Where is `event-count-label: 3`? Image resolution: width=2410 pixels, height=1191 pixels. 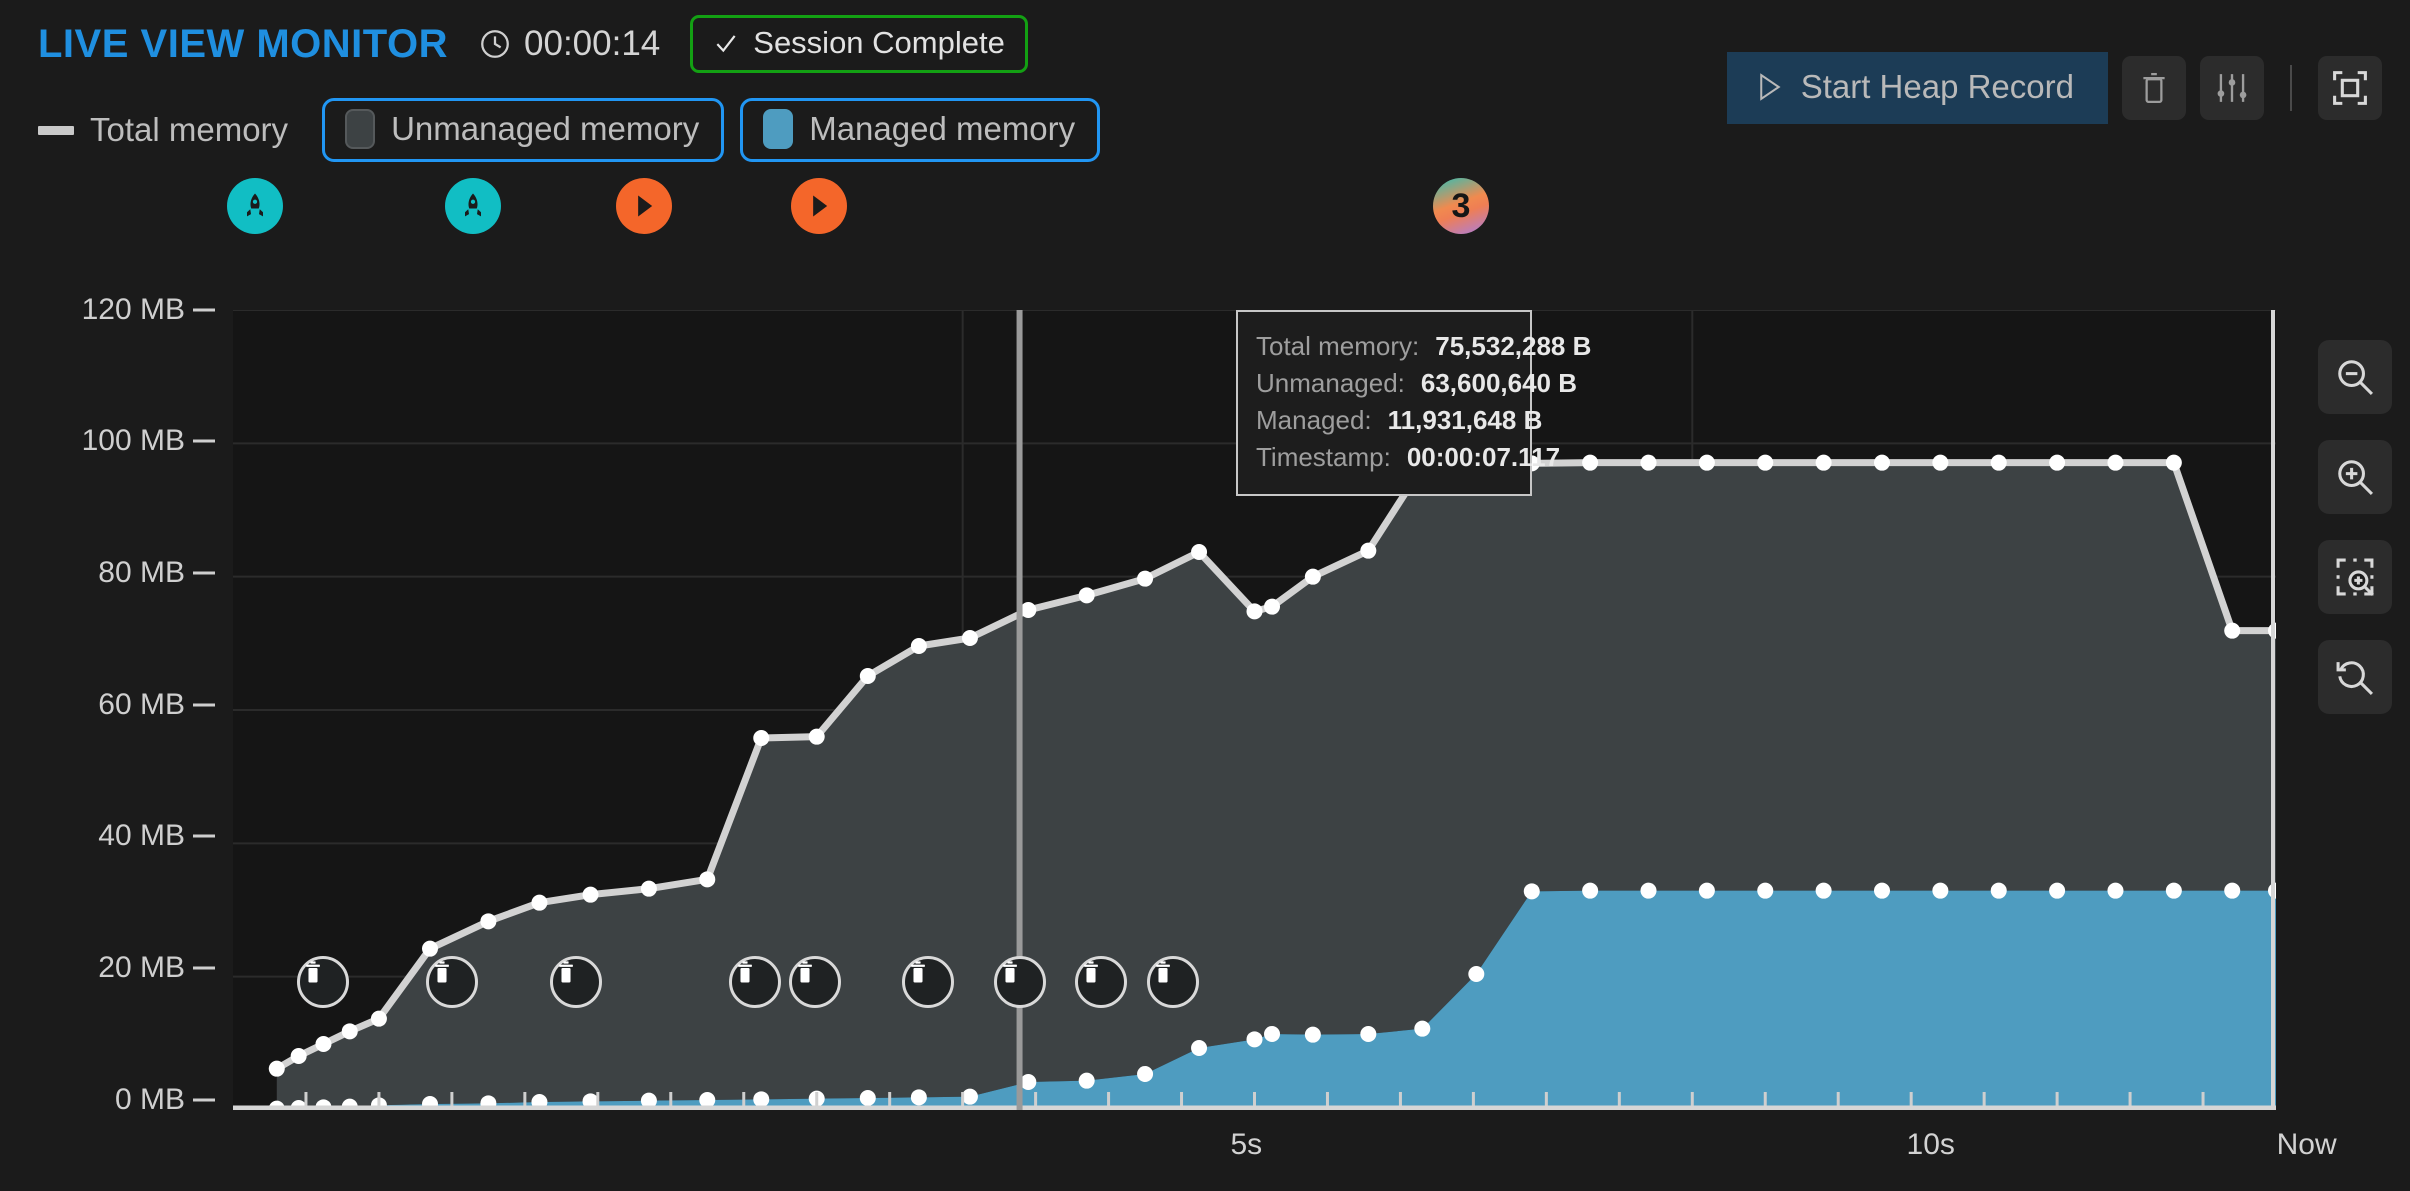 event-count-label: 3 is located at coordinates (1461, 206).